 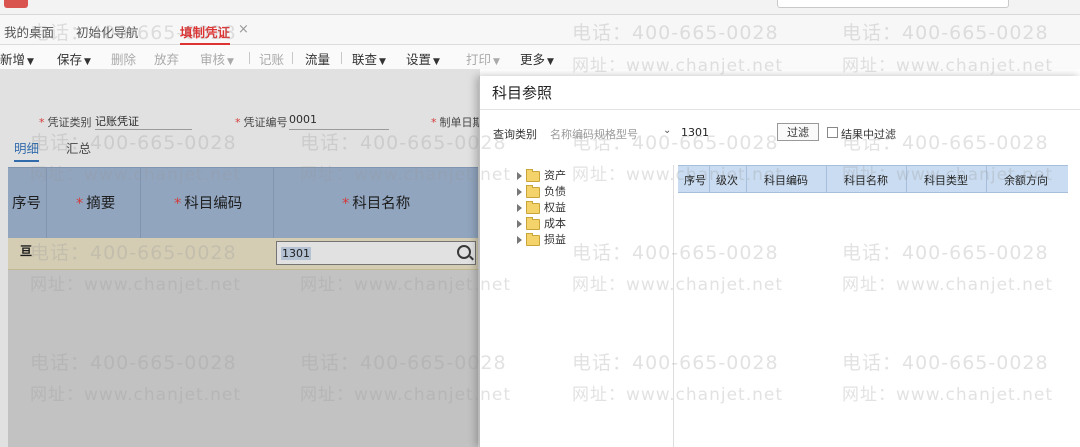 What do you see at coordinates (17, 58) in the screenshot?
I see `new-button: 新增 ▼` at bounding box center [17, 58].